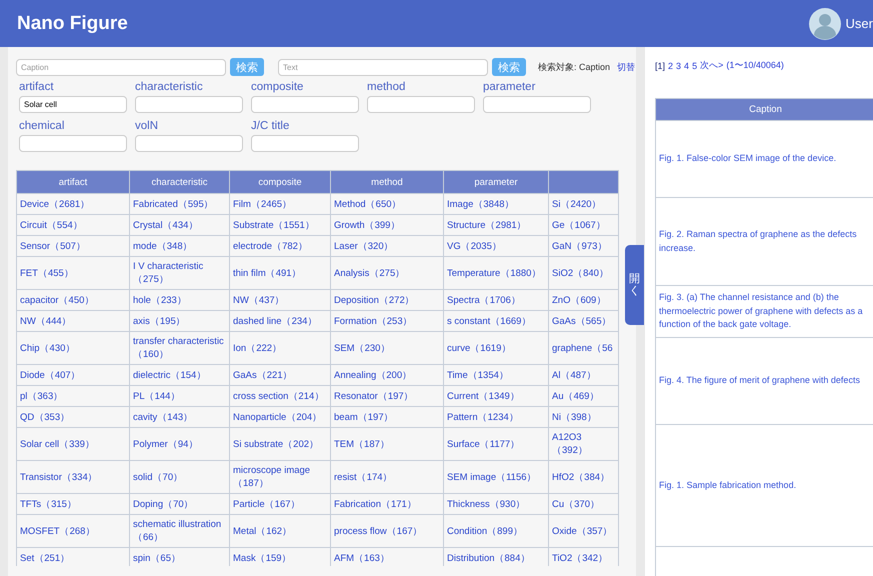  I want to click on term-link: Polymer（94）, so click(180, 444).